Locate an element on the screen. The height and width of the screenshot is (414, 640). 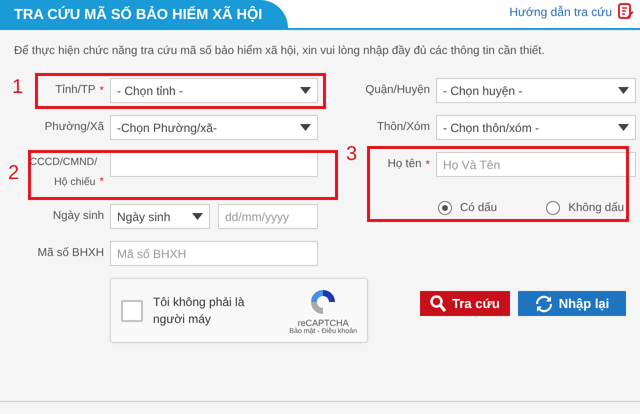
field-label: Ngày sinh is located at coordinates (78, 216).